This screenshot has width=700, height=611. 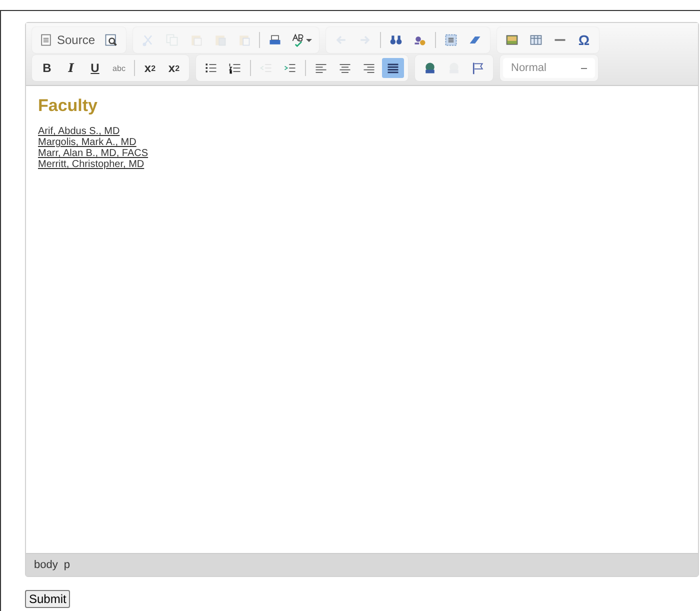 I want to click on faculty-link: Merritt, Christopher, MD, so click(x=91, y=164).